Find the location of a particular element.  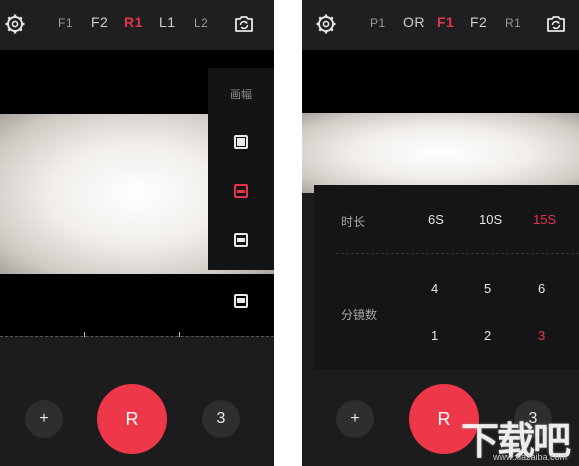

record-button: R is located at coordinates (132, 419).